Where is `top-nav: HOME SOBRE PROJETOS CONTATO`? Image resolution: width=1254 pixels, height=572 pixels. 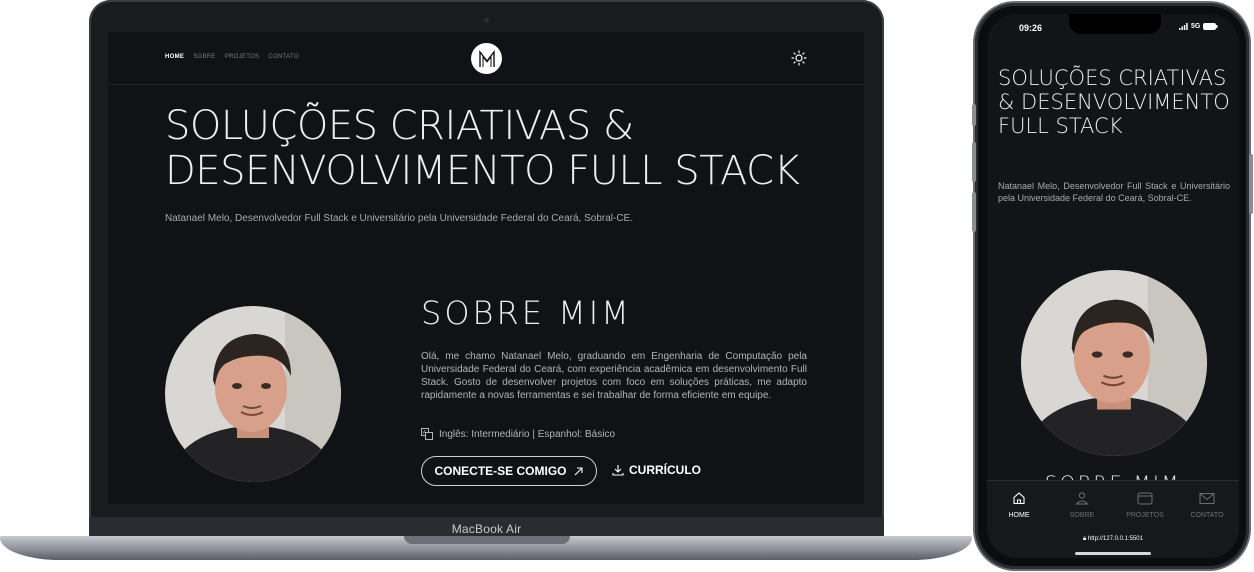
top-nav: HOME SOBRE PROJETOS CONTATO is located at coordinates (232, 57).